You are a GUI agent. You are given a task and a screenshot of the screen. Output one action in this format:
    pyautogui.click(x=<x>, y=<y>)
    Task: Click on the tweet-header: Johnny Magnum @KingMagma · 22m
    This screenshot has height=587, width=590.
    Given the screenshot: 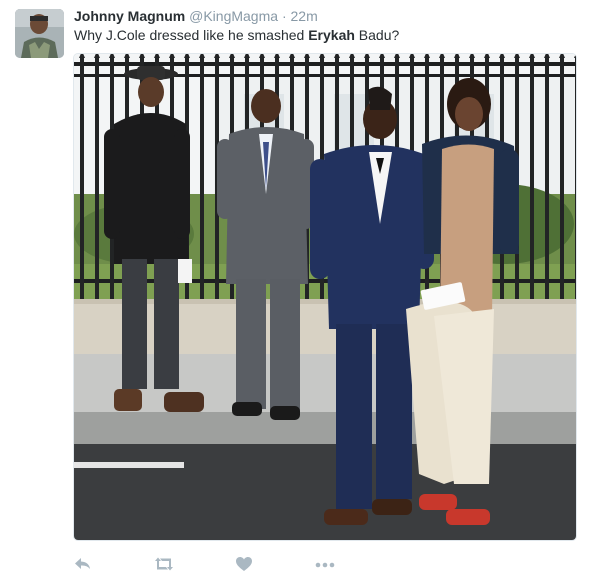 What is the action you would take?
    pyautogui.click(x=196, y=16)
    